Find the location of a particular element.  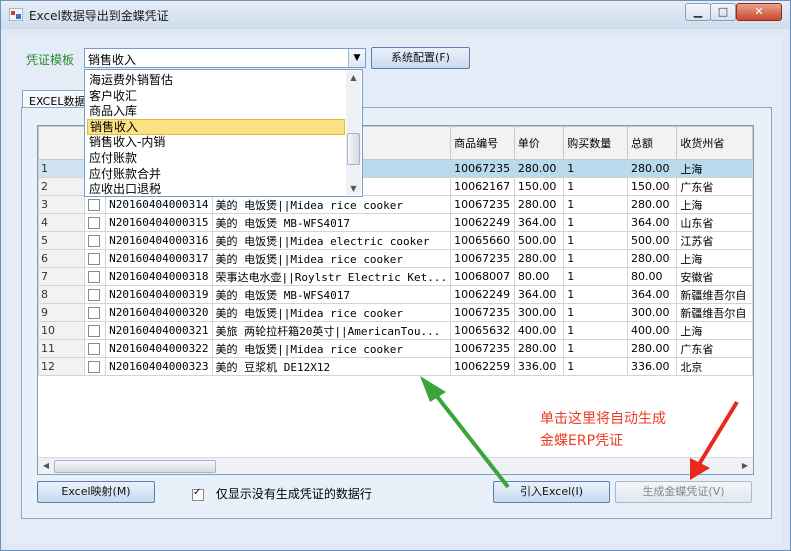

cell-price: 400.00 is located at coordinates (539, 330).